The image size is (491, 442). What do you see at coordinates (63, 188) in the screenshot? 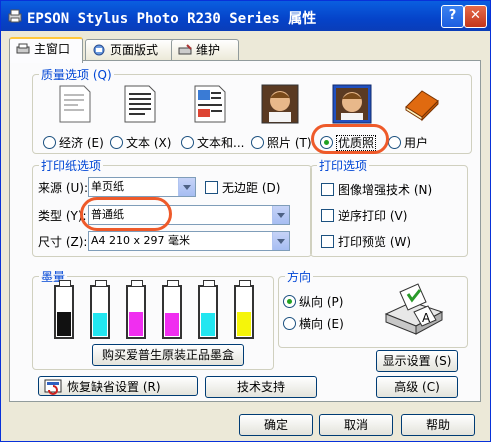
I see `source-label: 来源 (U):` at bounding box center [63, 188].